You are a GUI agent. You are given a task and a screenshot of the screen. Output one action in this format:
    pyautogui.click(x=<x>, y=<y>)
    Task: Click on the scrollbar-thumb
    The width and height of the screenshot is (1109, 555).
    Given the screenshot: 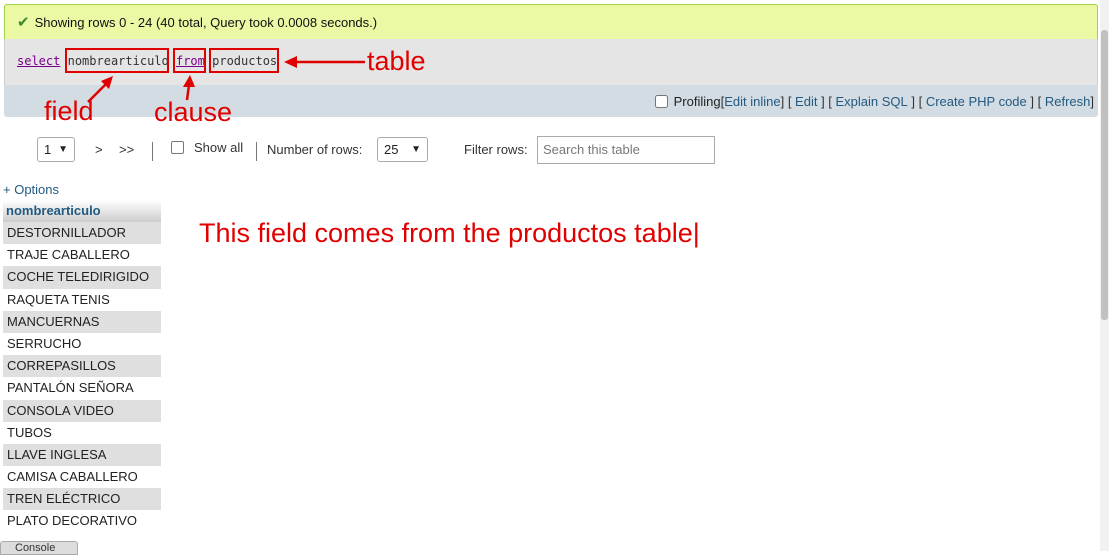 What is the action you would take?
    pyautogui.click(x=1104, y=175)
    